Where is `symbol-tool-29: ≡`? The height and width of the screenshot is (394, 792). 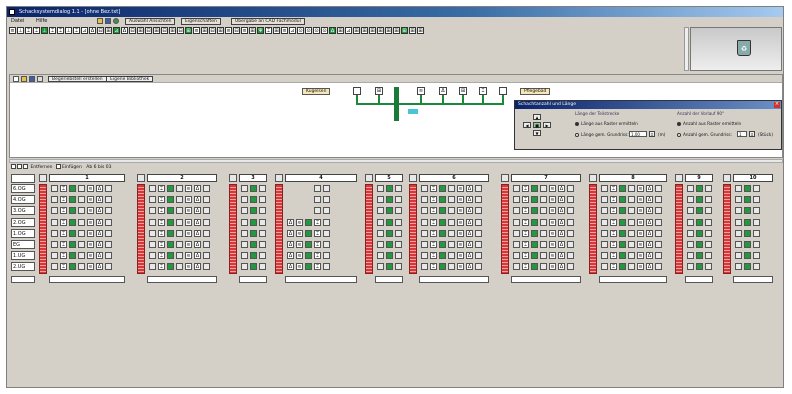
symbol-tool-29: ≡ is located at coordinates (244, 30).